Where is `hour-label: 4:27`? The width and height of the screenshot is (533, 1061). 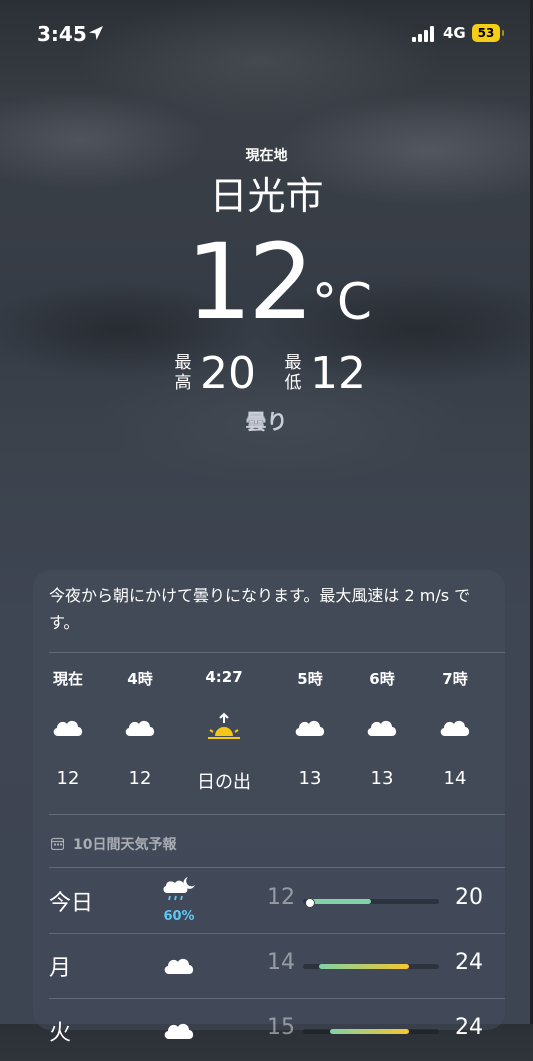 hour-label: 4:27 is located at coordinates (224, 677).